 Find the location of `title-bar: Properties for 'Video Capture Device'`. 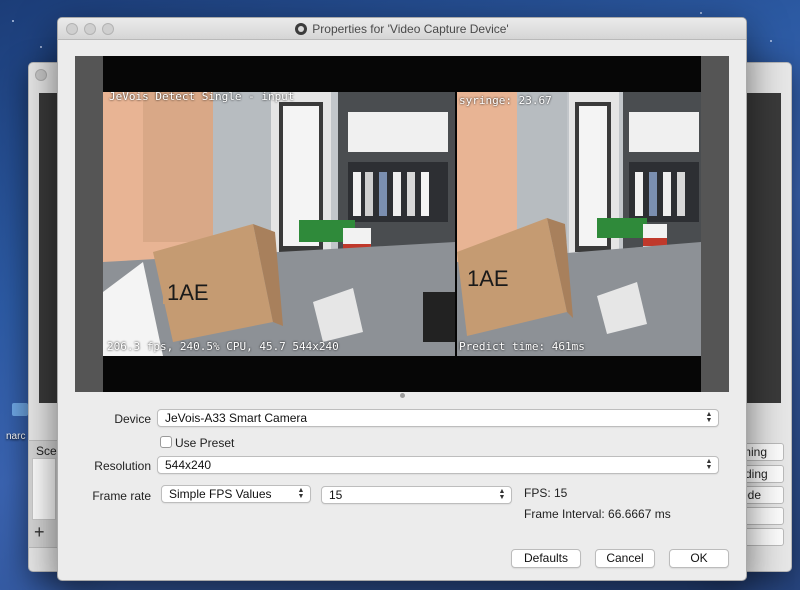

title-bar: Properties for 'Video Capture Device' is located at coordinates (402, 29).